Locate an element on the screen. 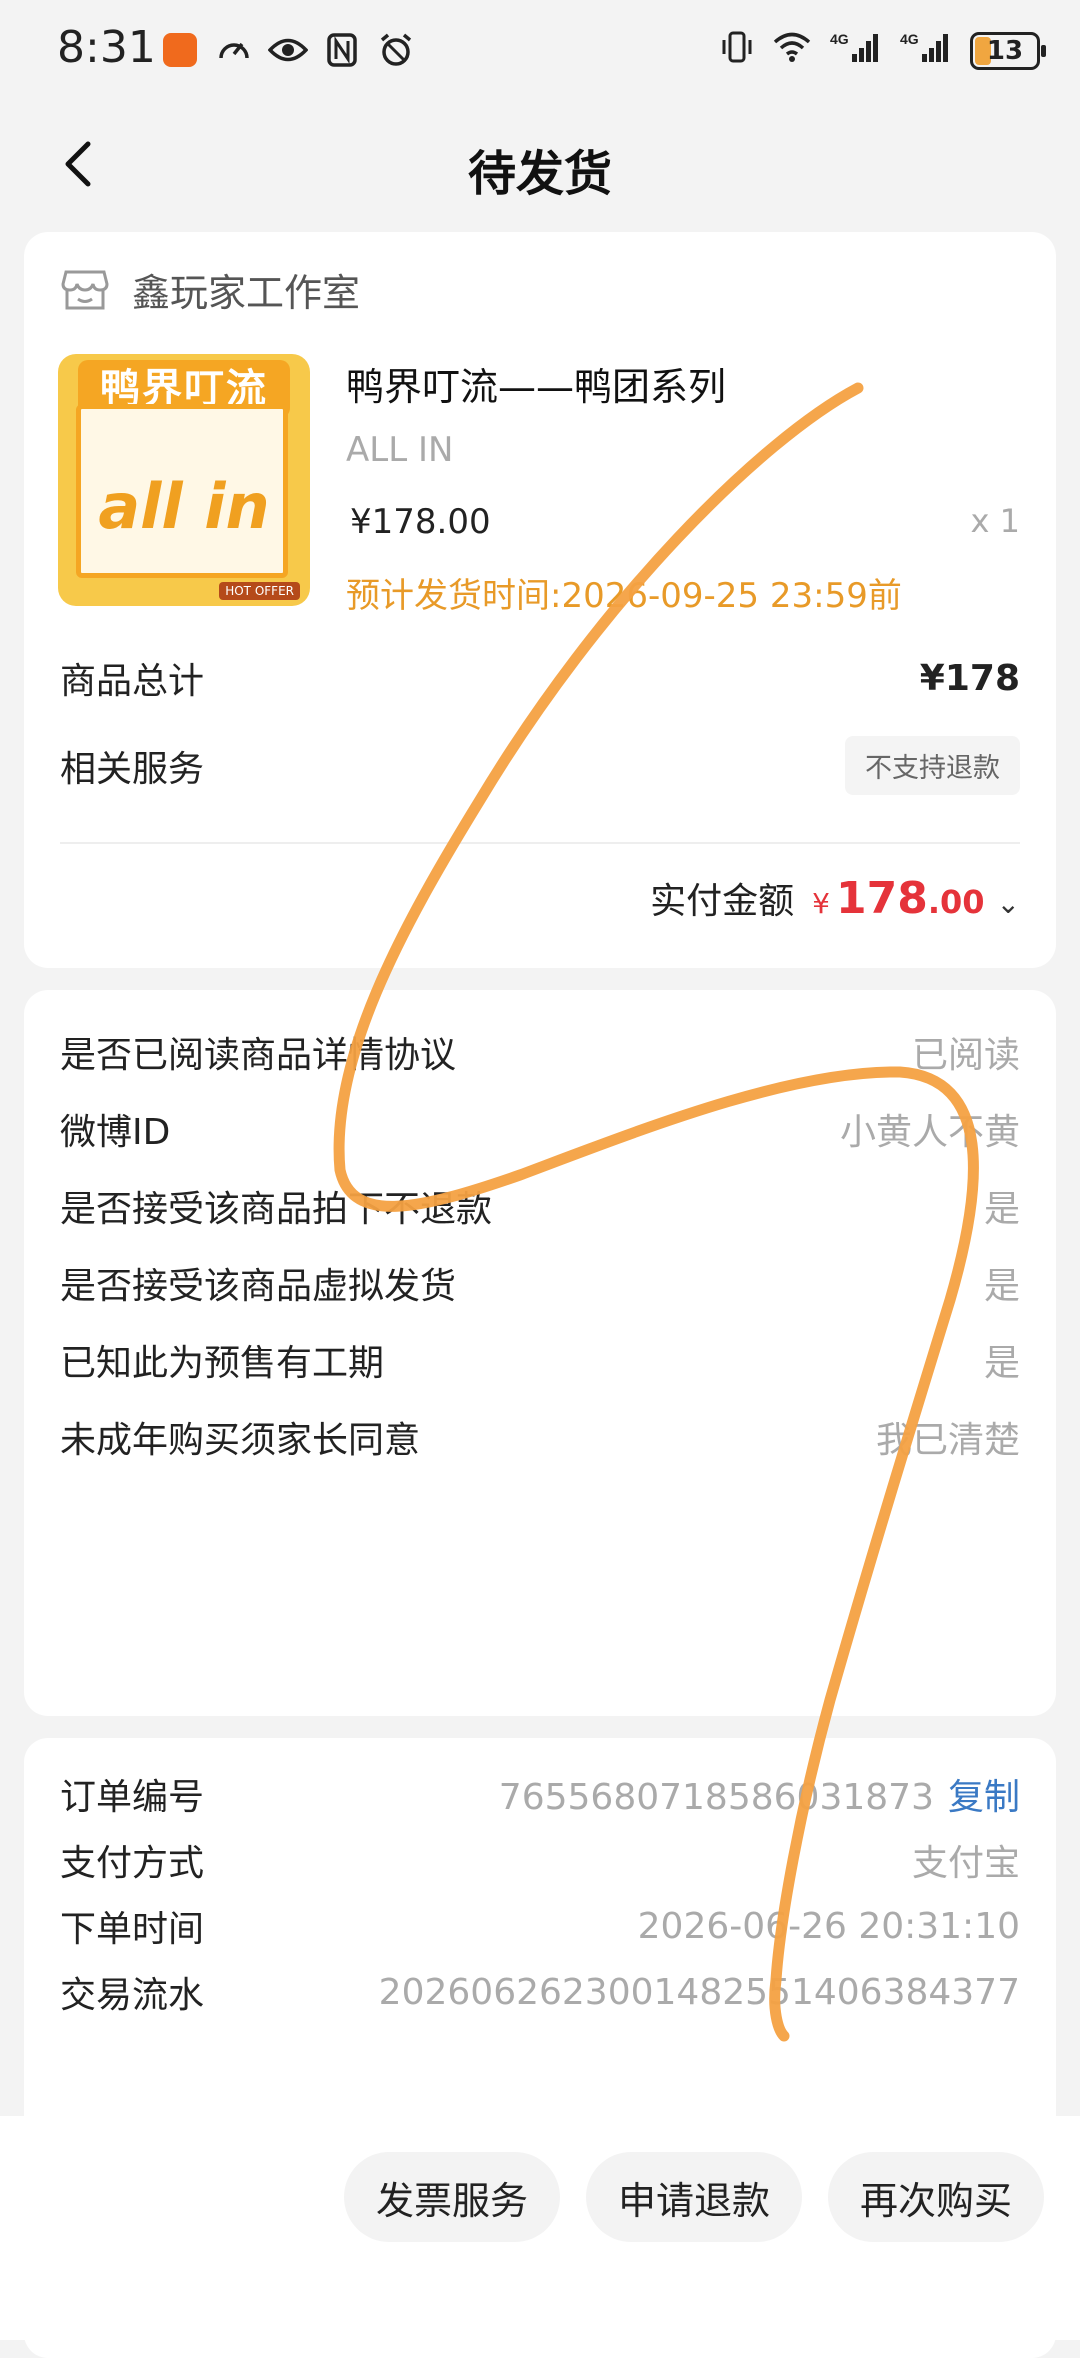  signal-icon: 4G is located at coordinates (856, 51).